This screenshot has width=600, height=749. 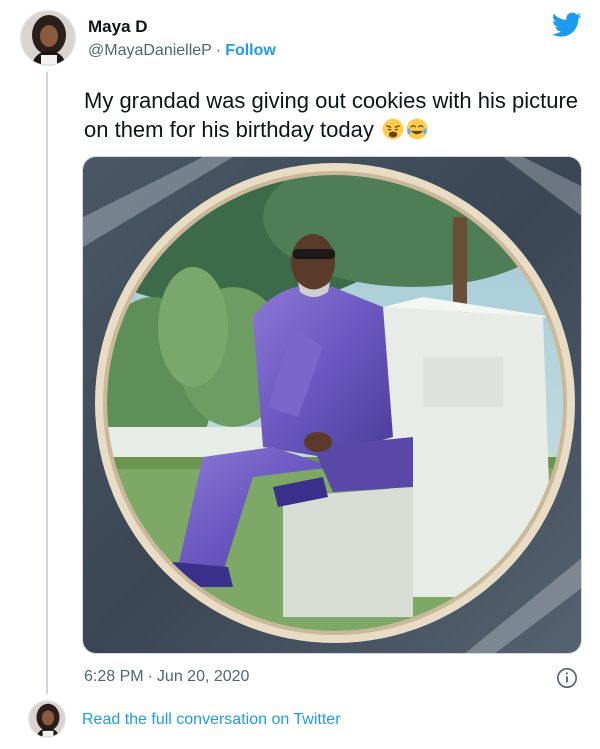 I want to click on tweet-date: Jun 20, 2020, so click(x=203, y=676).